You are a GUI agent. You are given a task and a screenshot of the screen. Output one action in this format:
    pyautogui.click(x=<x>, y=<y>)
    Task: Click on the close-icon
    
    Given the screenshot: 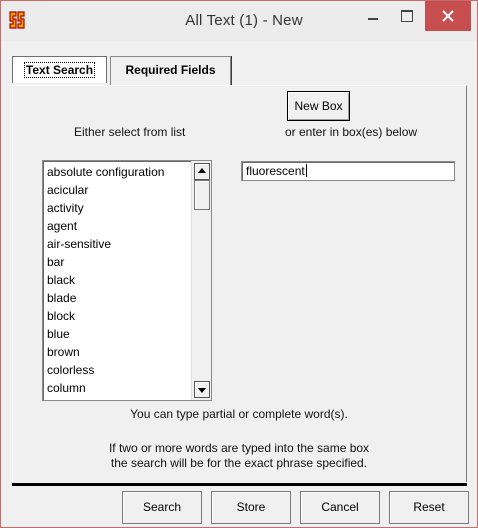 What is the action you would take?
    pyautogui.click(x=448, y=16)
    